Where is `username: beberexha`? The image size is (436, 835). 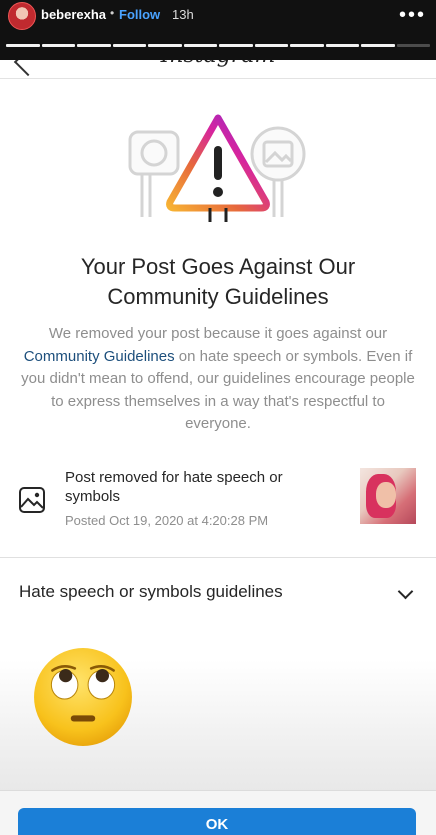
username: beberexha is located at coordinates (73, 14).